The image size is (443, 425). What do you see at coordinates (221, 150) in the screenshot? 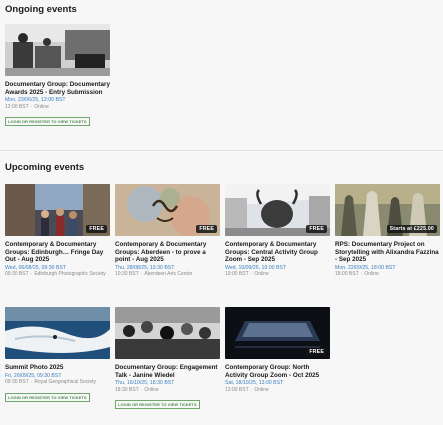
I see `section-divider` at bounding box center [221, 150].